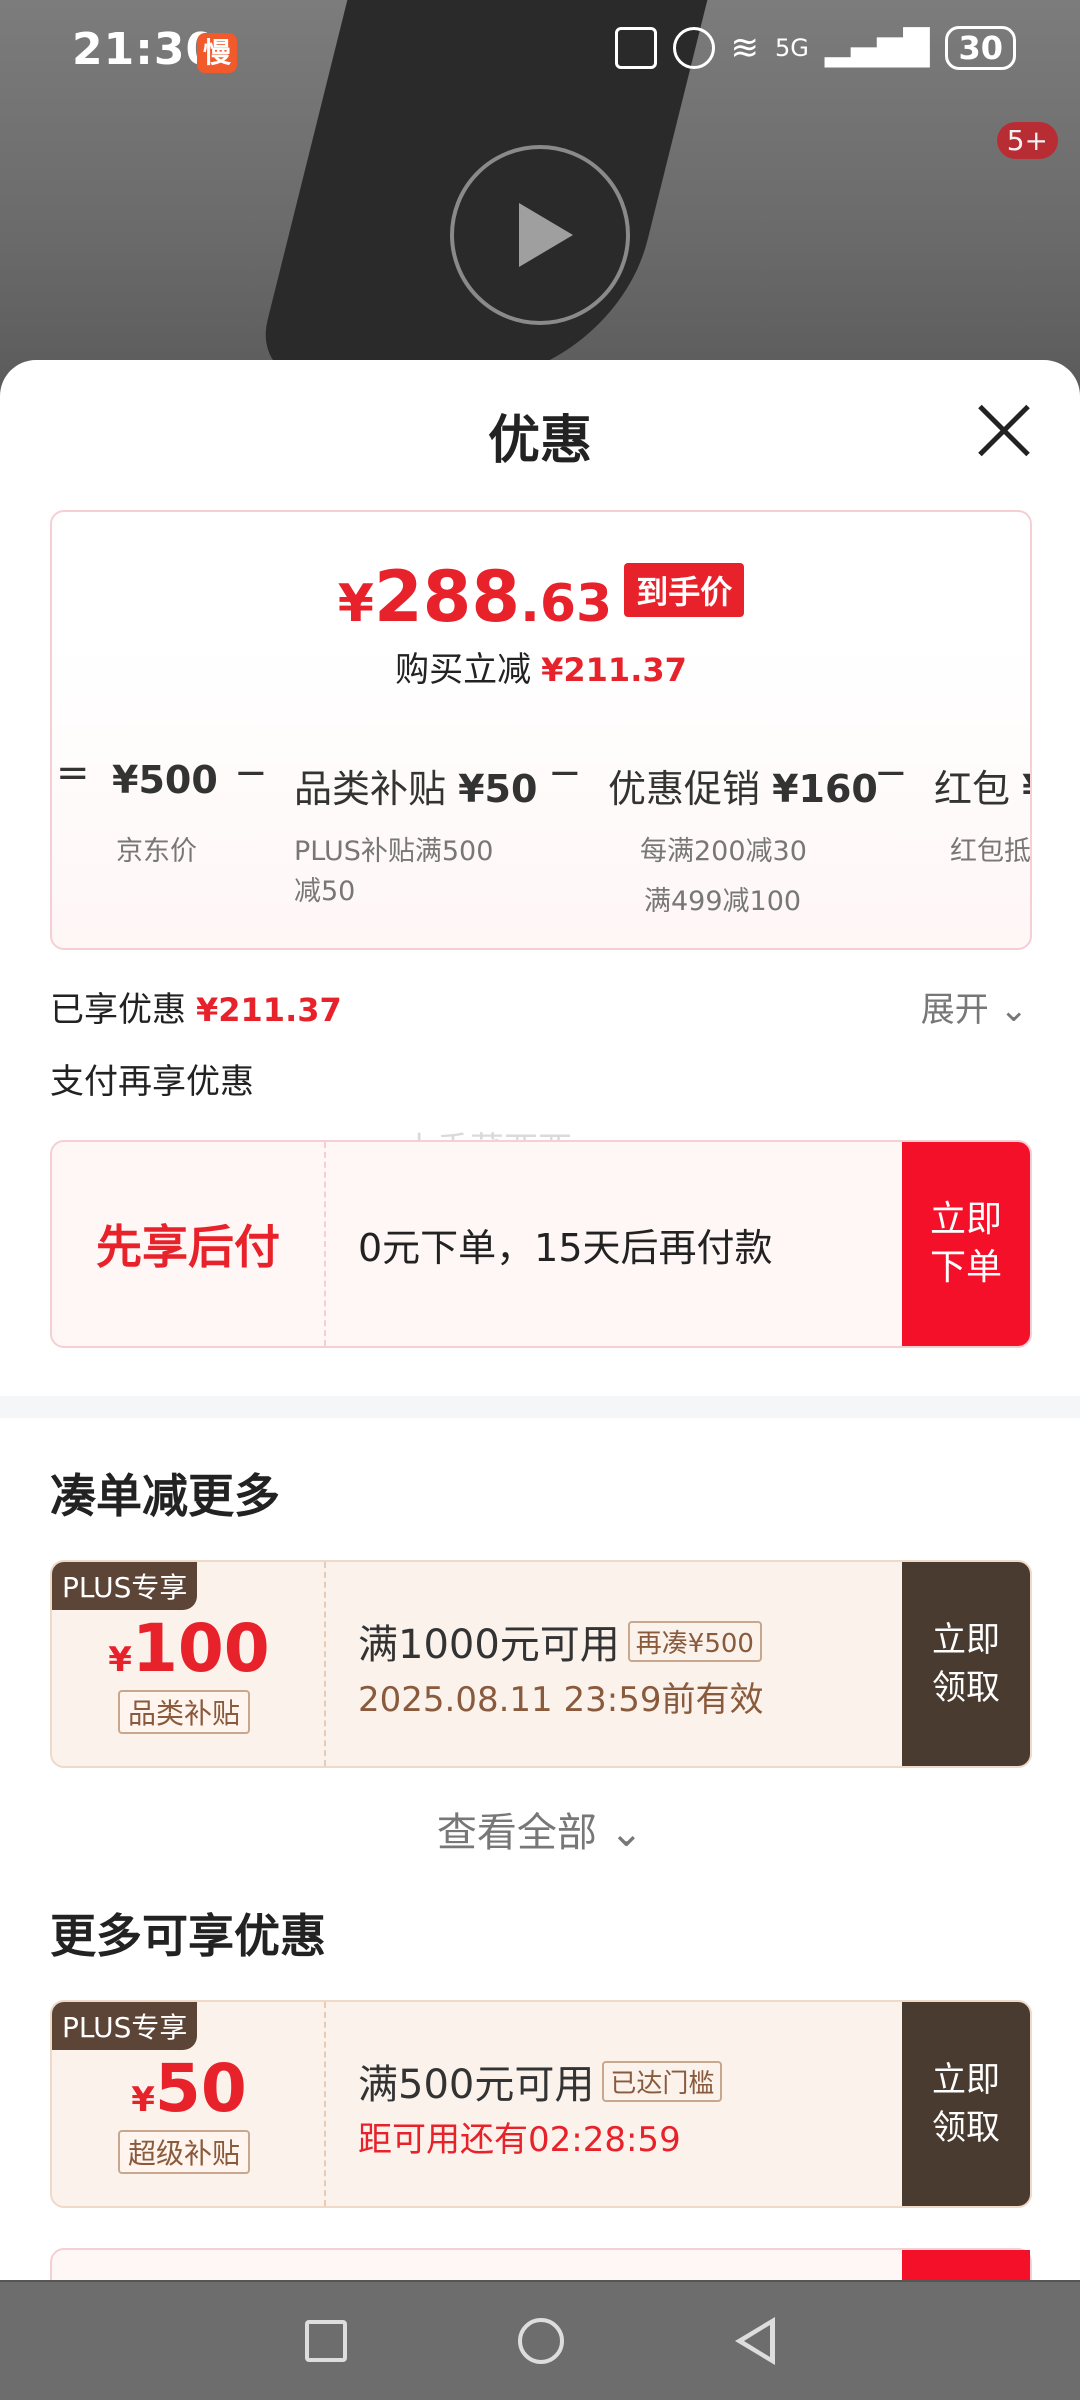 This screenshot has height=2400, width=1080. I want to click on slow-badge: 慢, so click(217, 53).